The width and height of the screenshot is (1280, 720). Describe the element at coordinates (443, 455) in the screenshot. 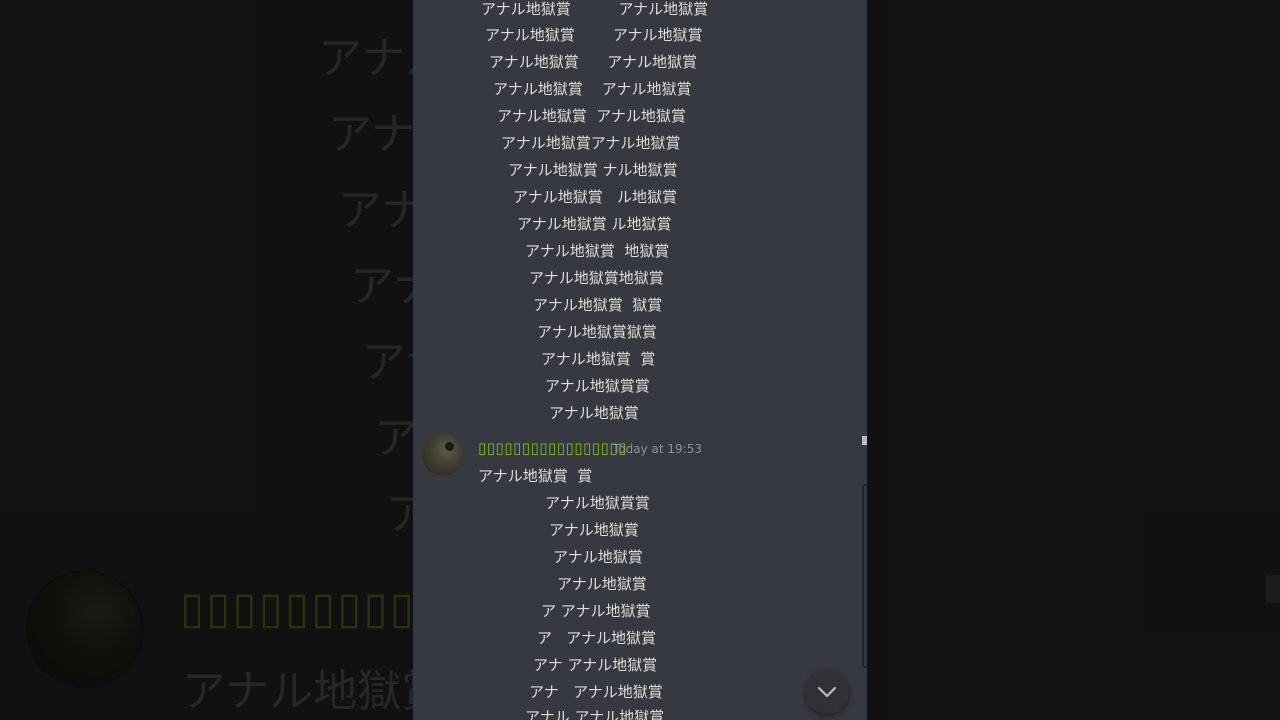

I see `user-avatar` at that location.